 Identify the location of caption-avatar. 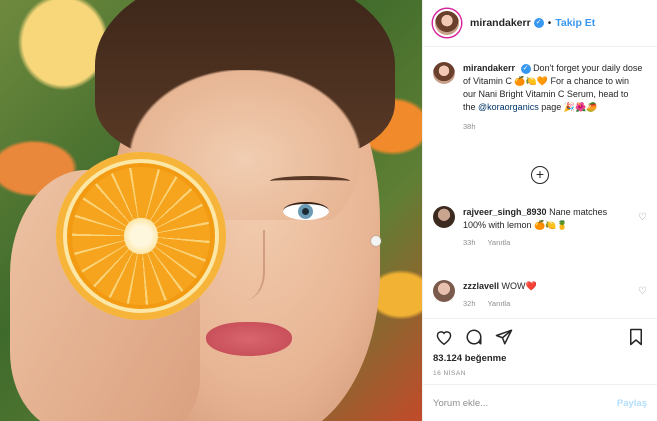
(444, 73).